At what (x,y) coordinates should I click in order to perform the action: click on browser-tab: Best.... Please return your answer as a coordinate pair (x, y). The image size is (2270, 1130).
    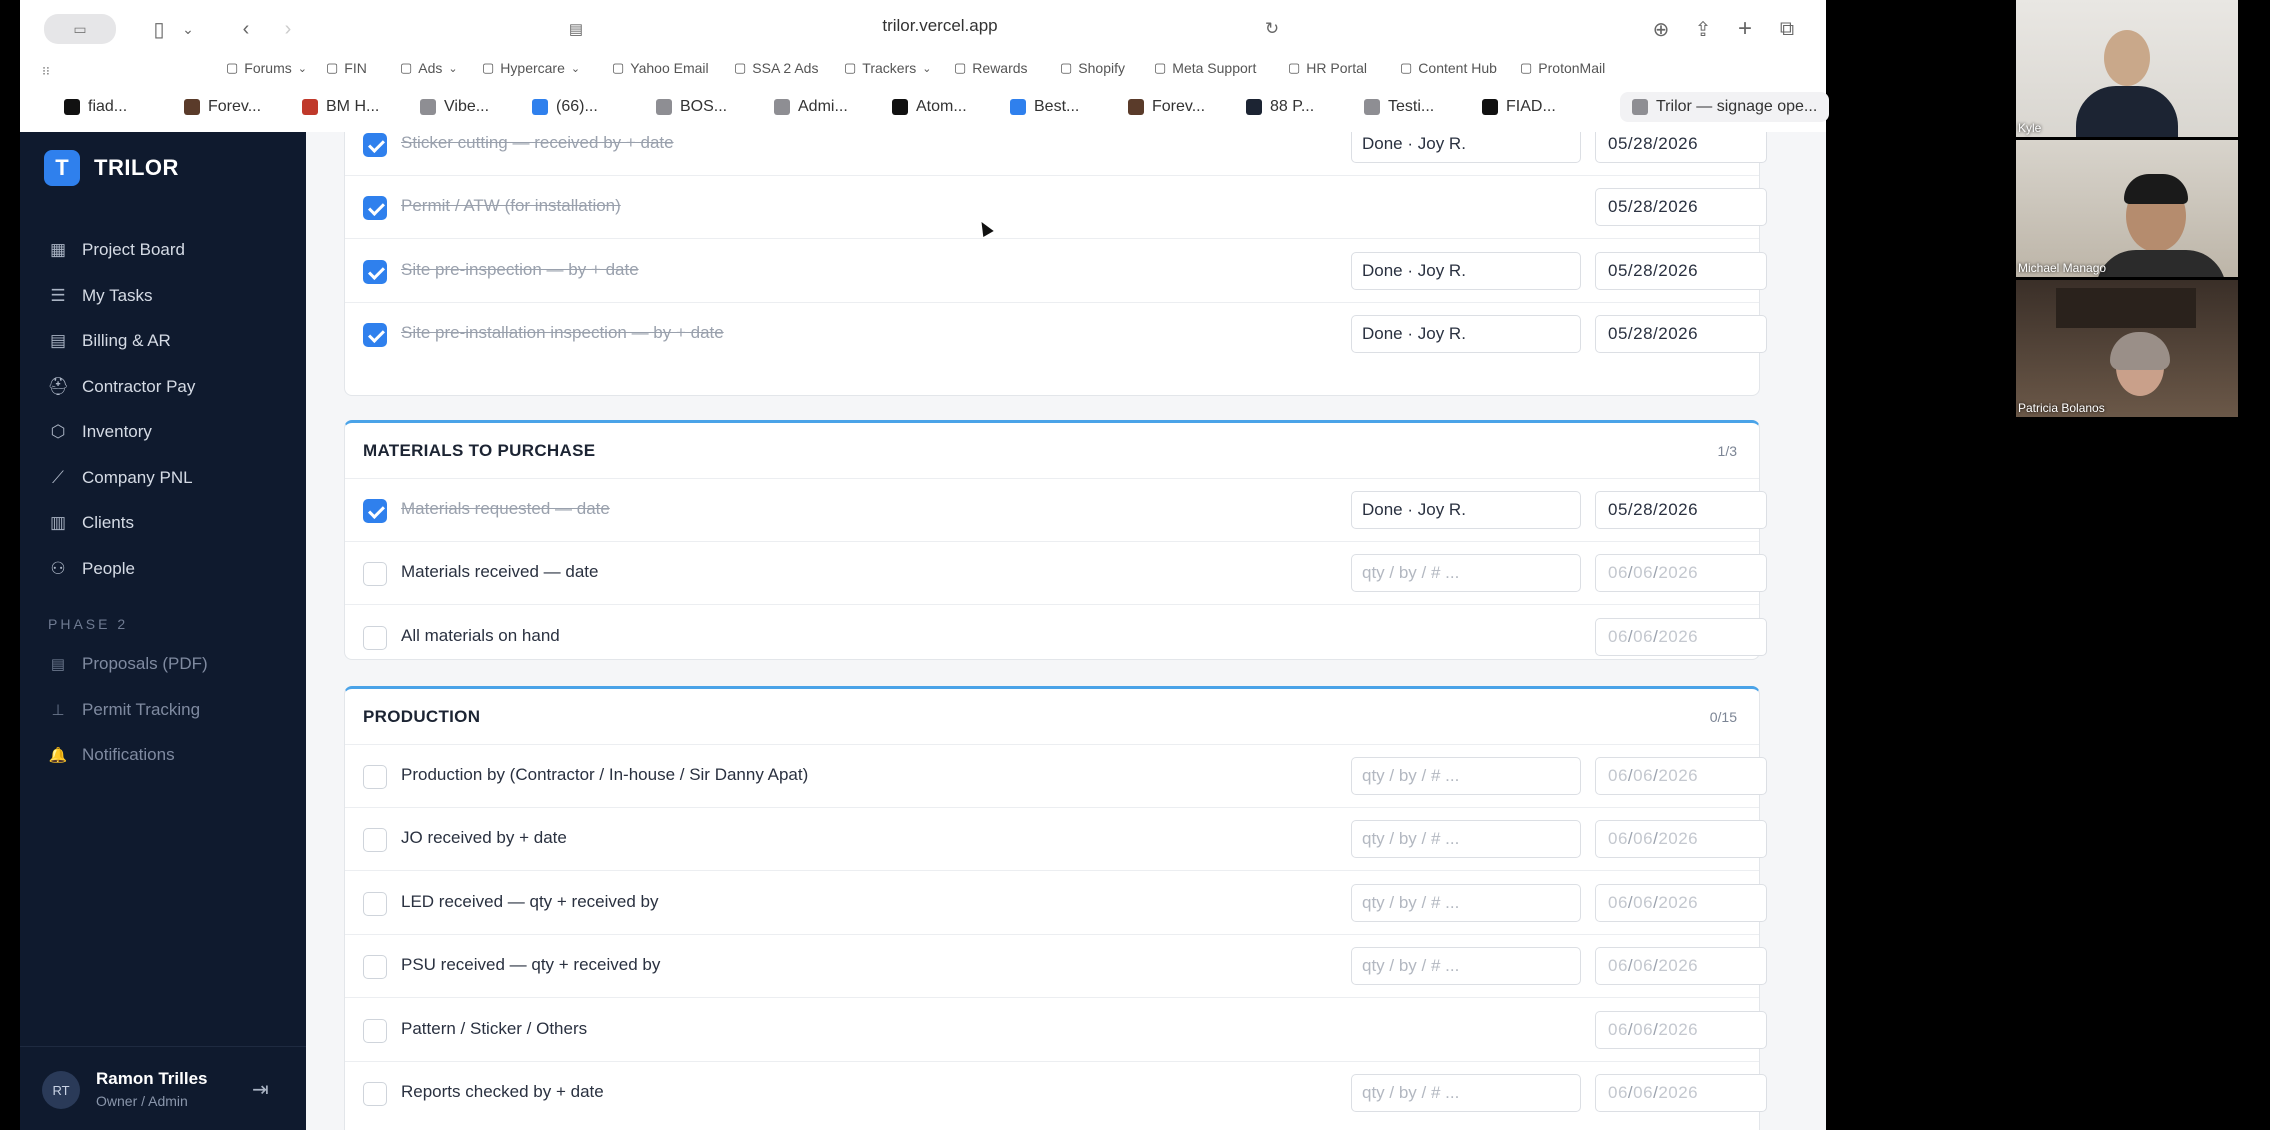
    Looking at the image, I should click on (1044, 107).